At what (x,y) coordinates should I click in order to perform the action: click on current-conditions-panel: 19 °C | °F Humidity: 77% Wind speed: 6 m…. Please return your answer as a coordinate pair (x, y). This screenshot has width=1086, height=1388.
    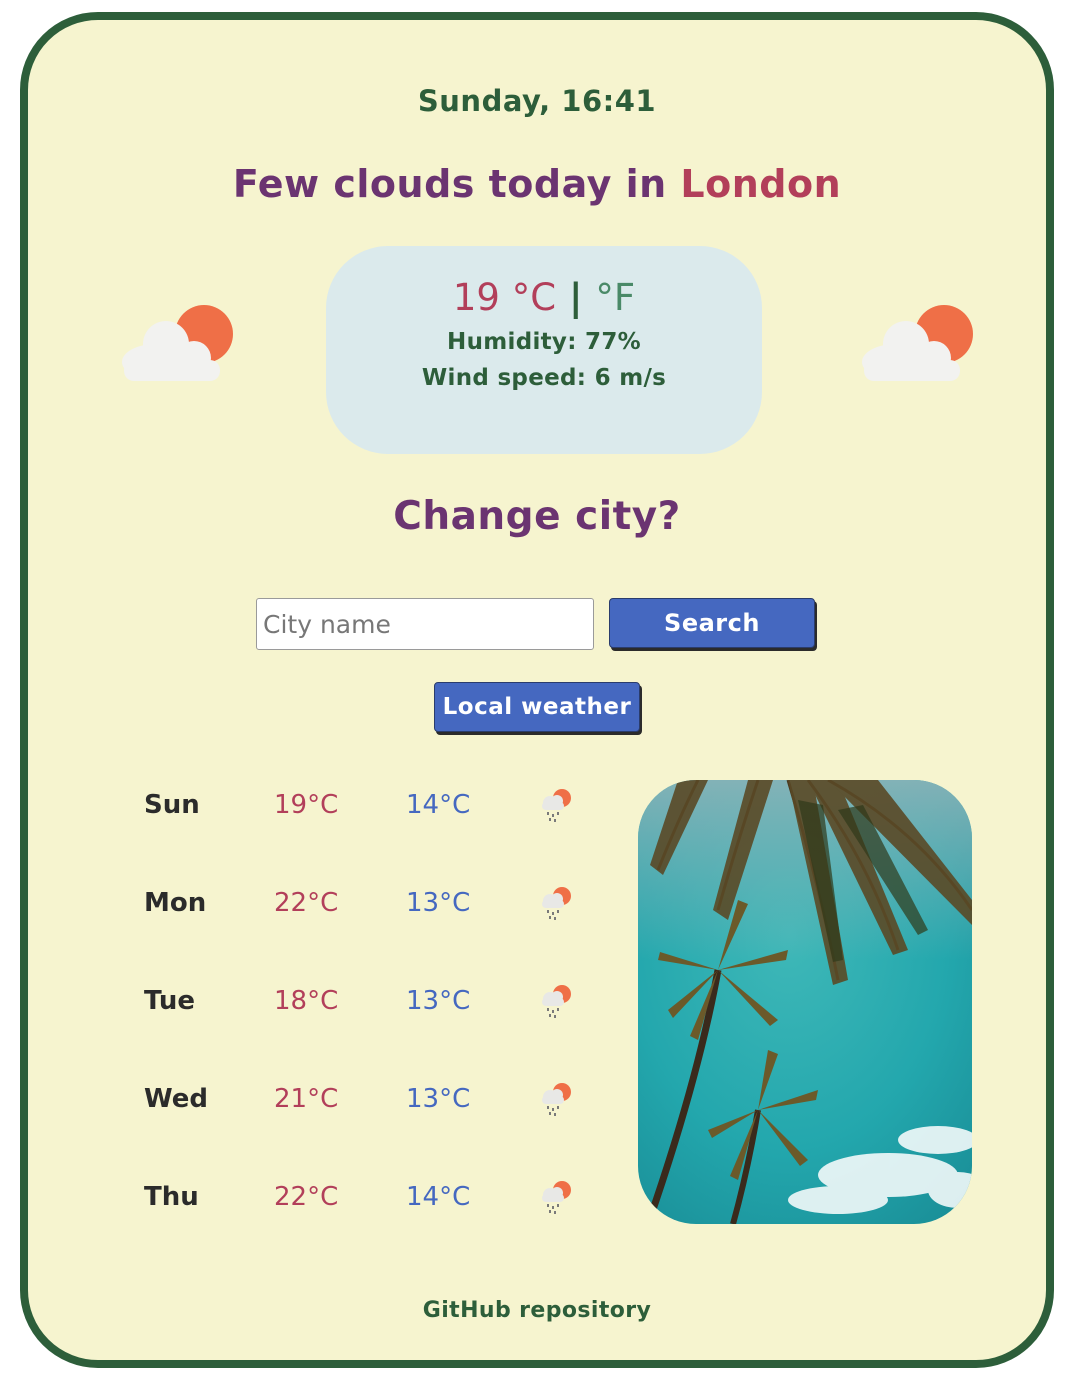
    Looking at the image, I should click on (544, 350).